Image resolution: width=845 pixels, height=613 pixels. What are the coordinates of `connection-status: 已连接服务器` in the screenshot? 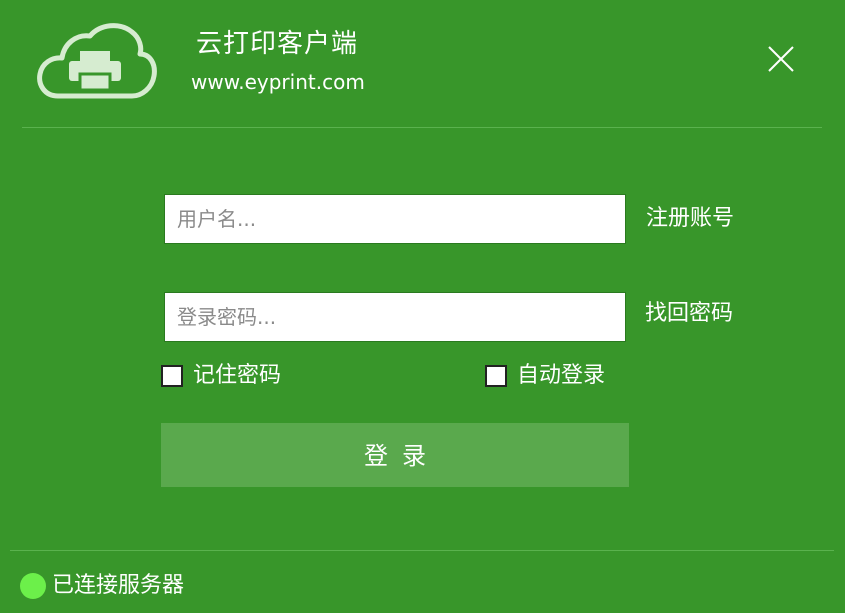 It's located at (102, 586).